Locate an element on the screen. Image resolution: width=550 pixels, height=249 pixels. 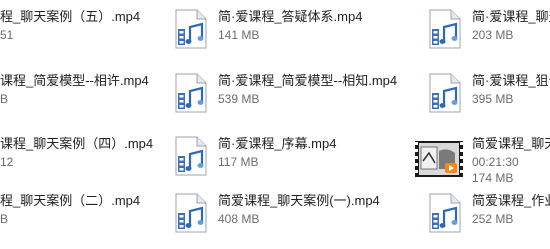
file-name: 简·爱课程_聊天 is located at coordinates (511, 16).